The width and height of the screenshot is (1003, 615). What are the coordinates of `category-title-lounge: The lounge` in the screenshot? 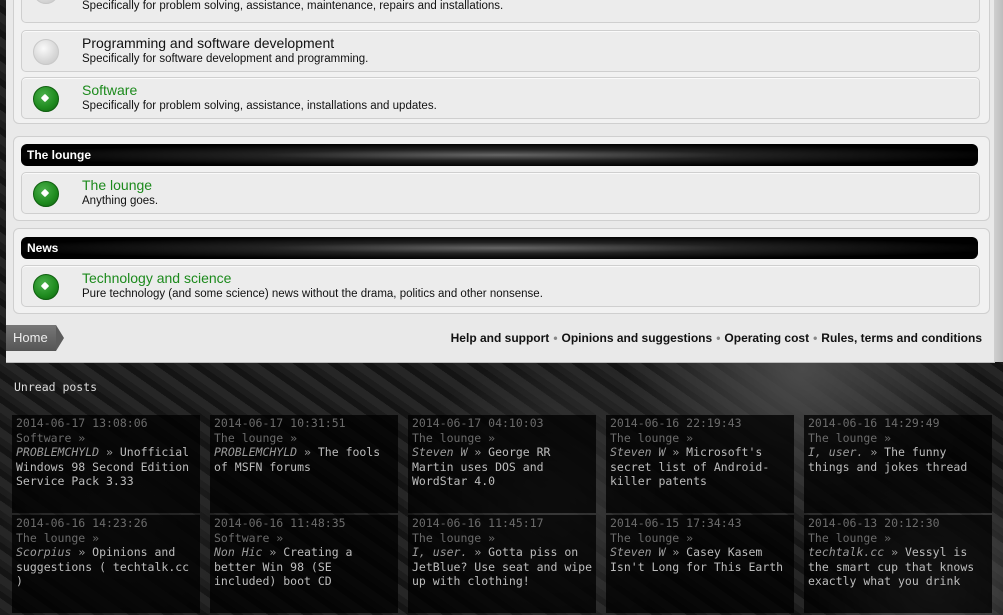 It's located at (499, 155).